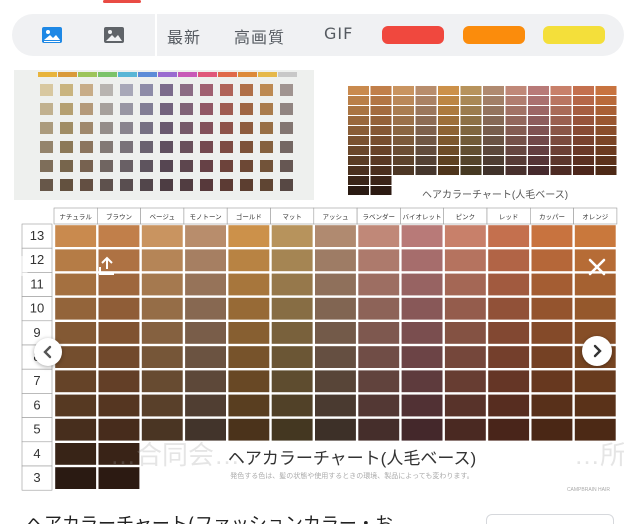 The height and width of the screenshot is (524, 638). What do you see at coordinates (114, 35) in the screenshot?
I see `image-type-photo-icon` at bounding box center [114, 35].